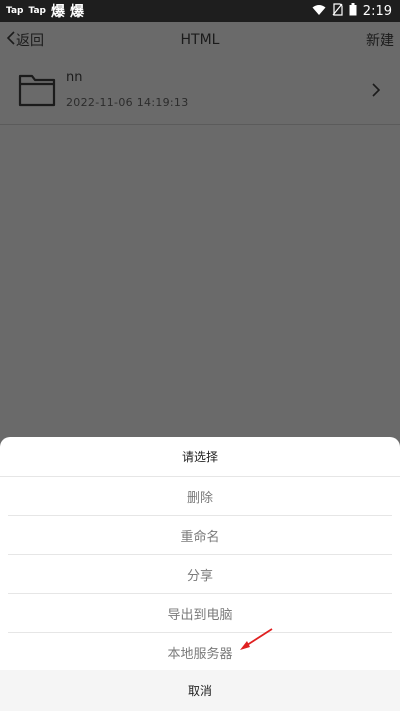 This screenshot has height=711, width=400. I want to click on share-option: 分享, so click(200, 574).